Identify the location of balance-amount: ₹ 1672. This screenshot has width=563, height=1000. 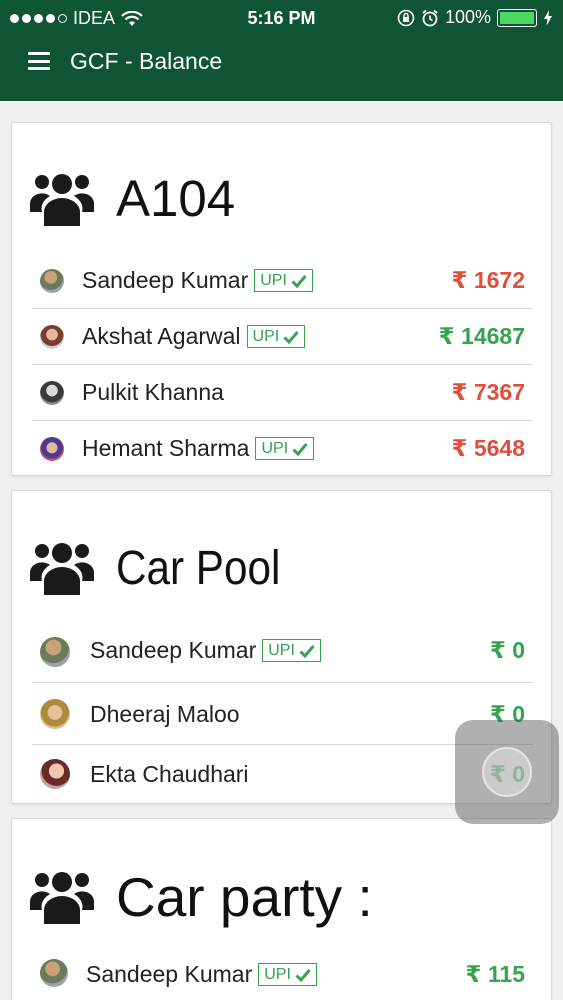
(488, 280).